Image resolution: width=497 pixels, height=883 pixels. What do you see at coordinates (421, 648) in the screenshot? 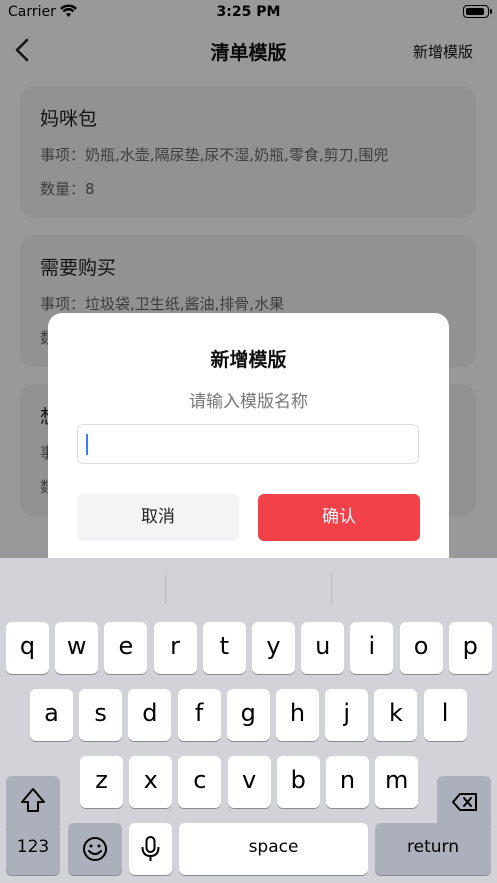
I see `key-o: o` at bounding box center [421, 648].